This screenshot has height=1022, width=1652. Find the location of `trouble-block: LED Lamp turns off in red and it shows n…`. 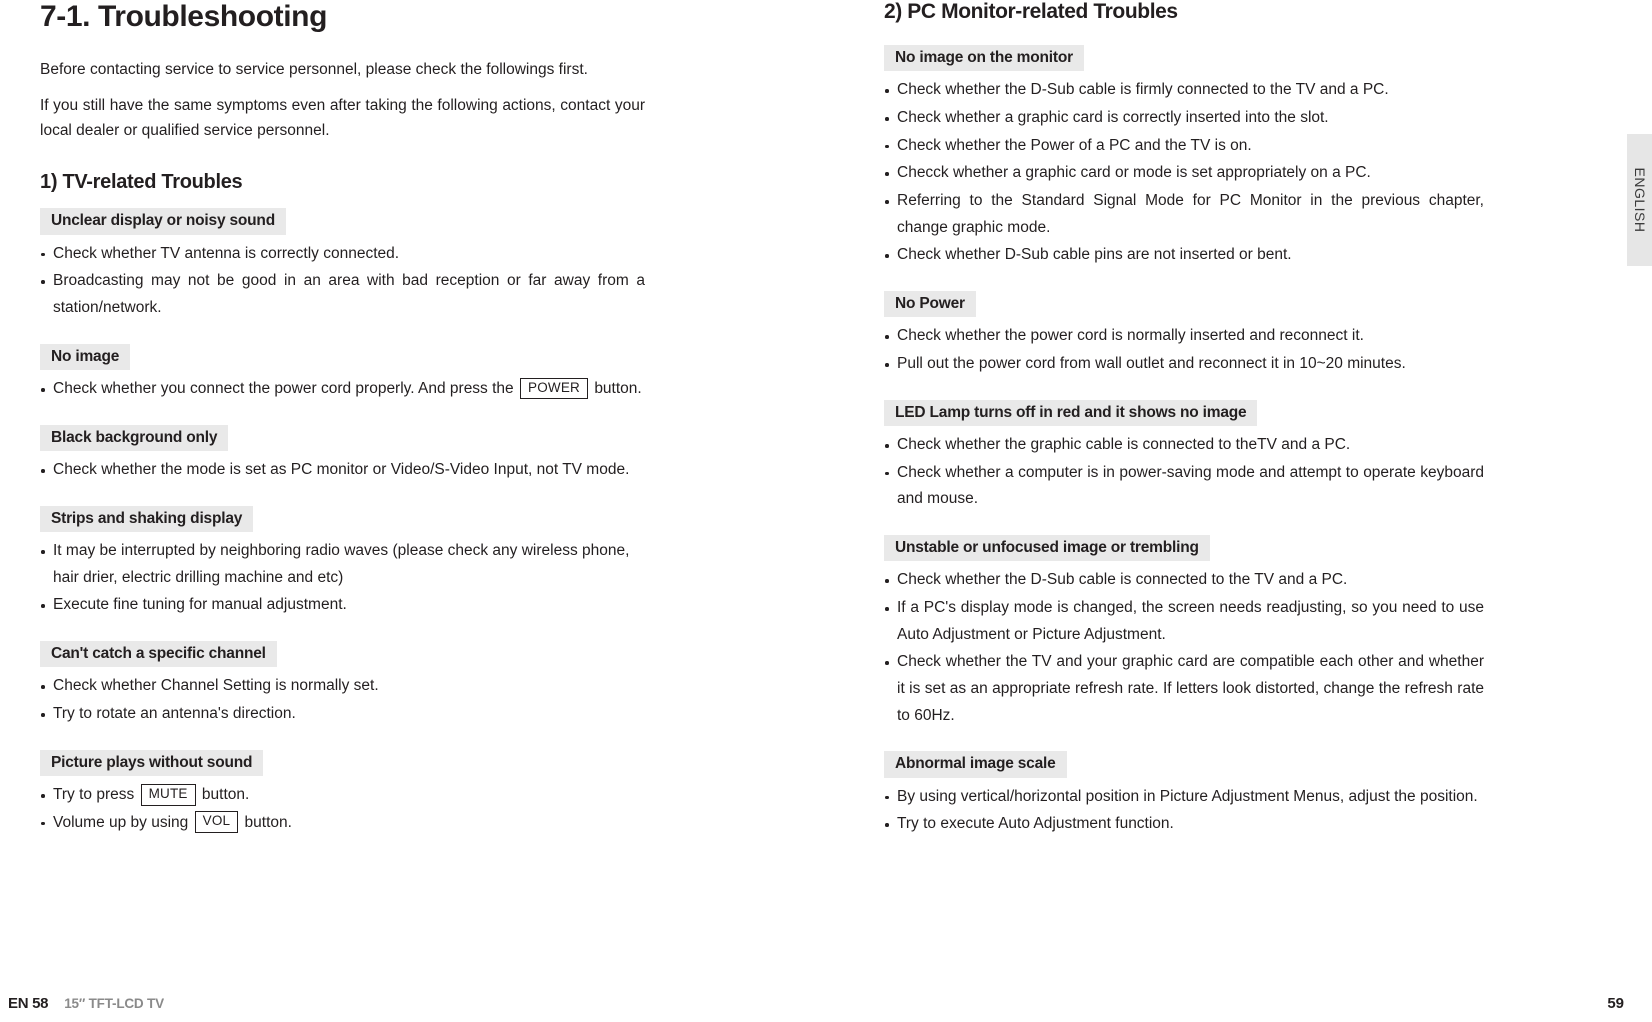

trouble-block: LED Lamp turns off in red and it shows n… is located at coordinates (1184, 456).